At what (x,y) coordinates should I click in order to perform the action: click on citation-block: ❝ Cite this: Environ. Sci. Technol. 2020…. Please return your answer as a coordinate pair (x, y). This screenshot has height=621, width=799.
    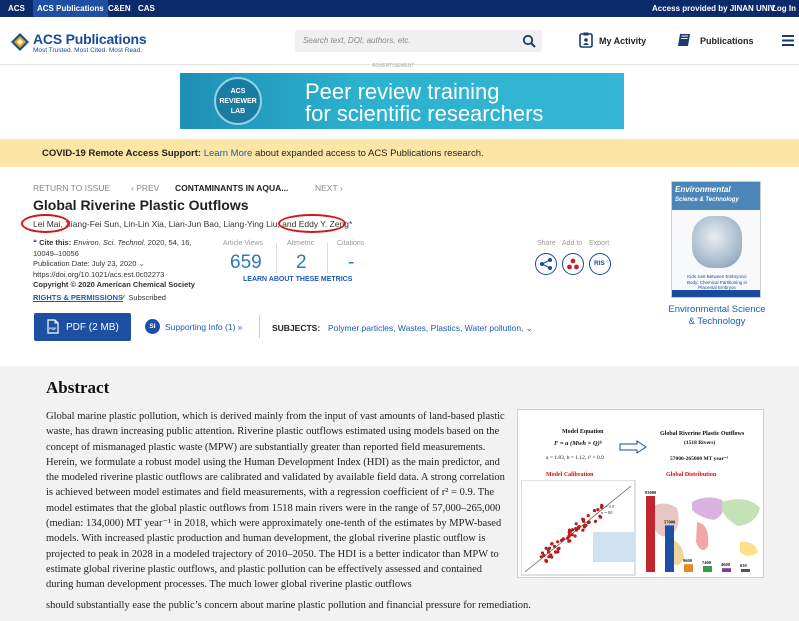
    Looking at the image, I should click on (125, 264).